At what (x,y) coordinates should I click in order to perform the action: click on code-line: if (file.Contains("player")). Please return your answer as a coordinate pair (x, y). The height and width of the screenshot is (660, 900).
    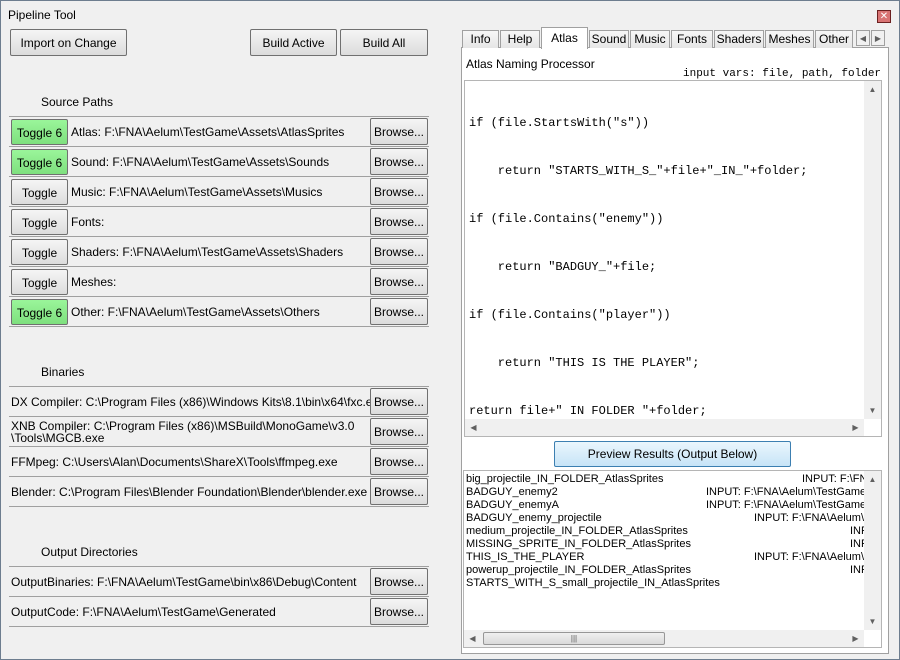
    Looking at the image, I should click on (570, 315).